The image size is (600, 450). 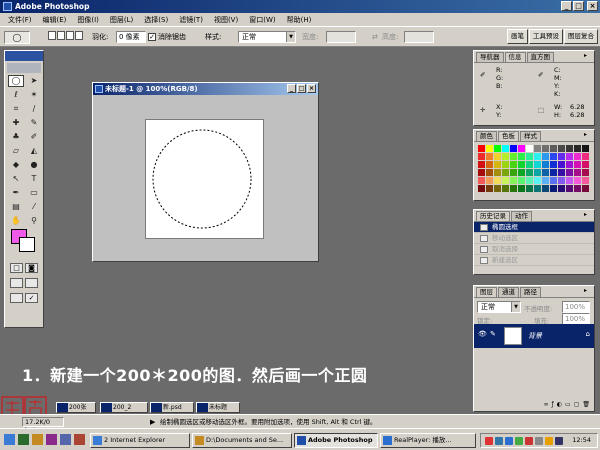 What do you see at coordinates (79, 35) in the screenshot?
I see `intersect-selection-icon` at bounding box center [79, 35].